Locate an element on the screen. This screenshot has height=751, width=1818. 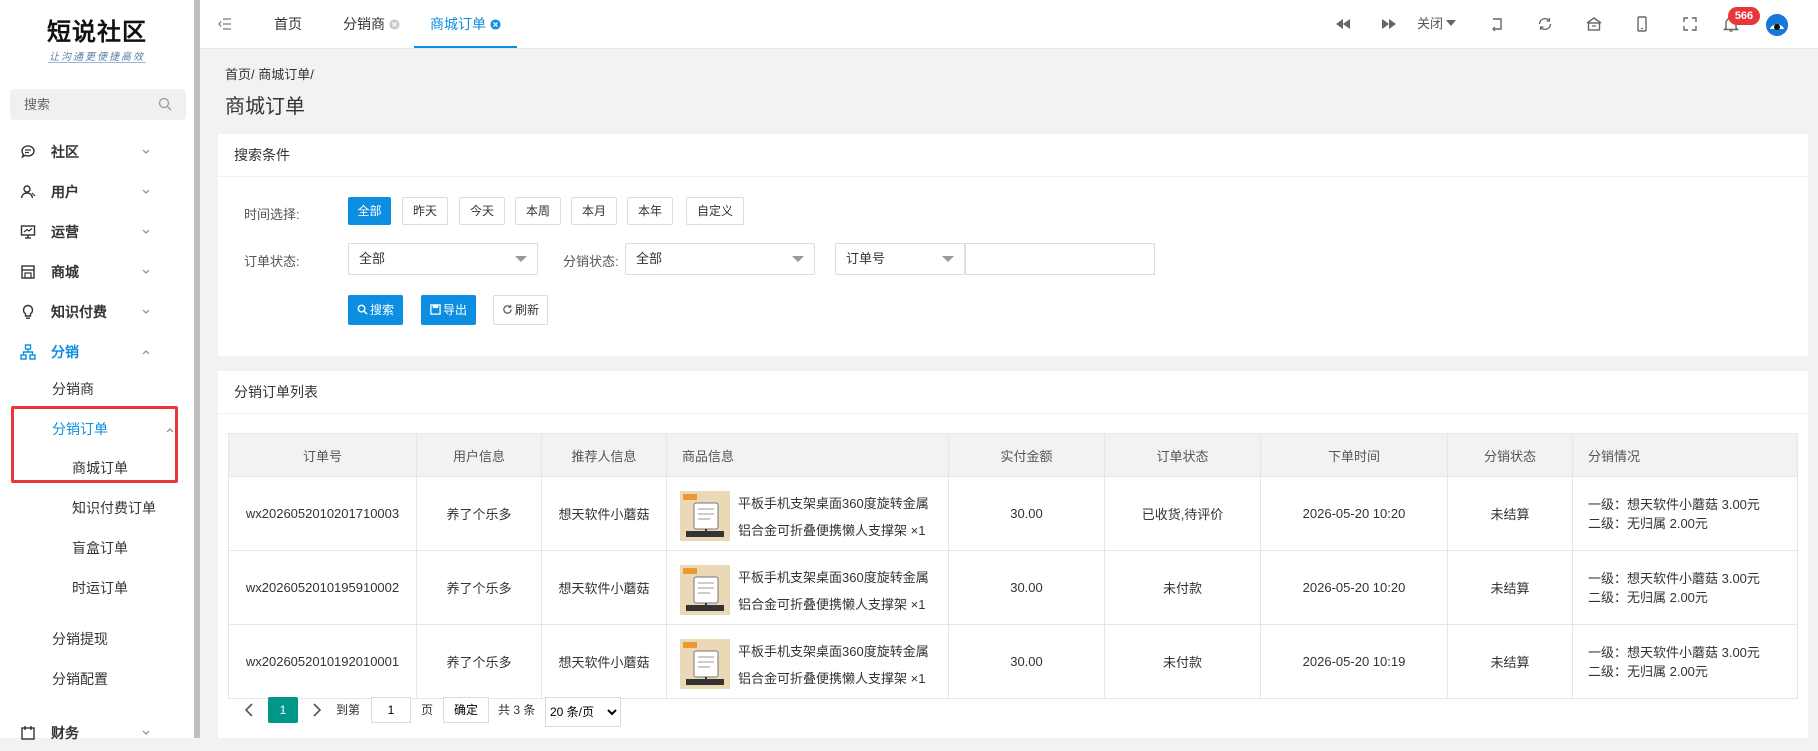
goto-confirm-button: 确定 is located at coordinates (466, 710).